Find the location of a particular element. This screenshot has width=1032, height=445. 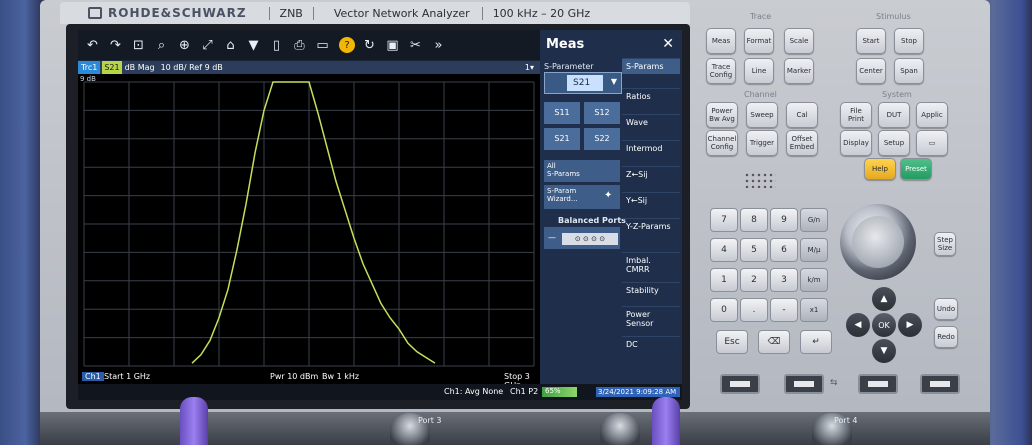

home-icon: ⌂ is located at coordinates (230, 45).